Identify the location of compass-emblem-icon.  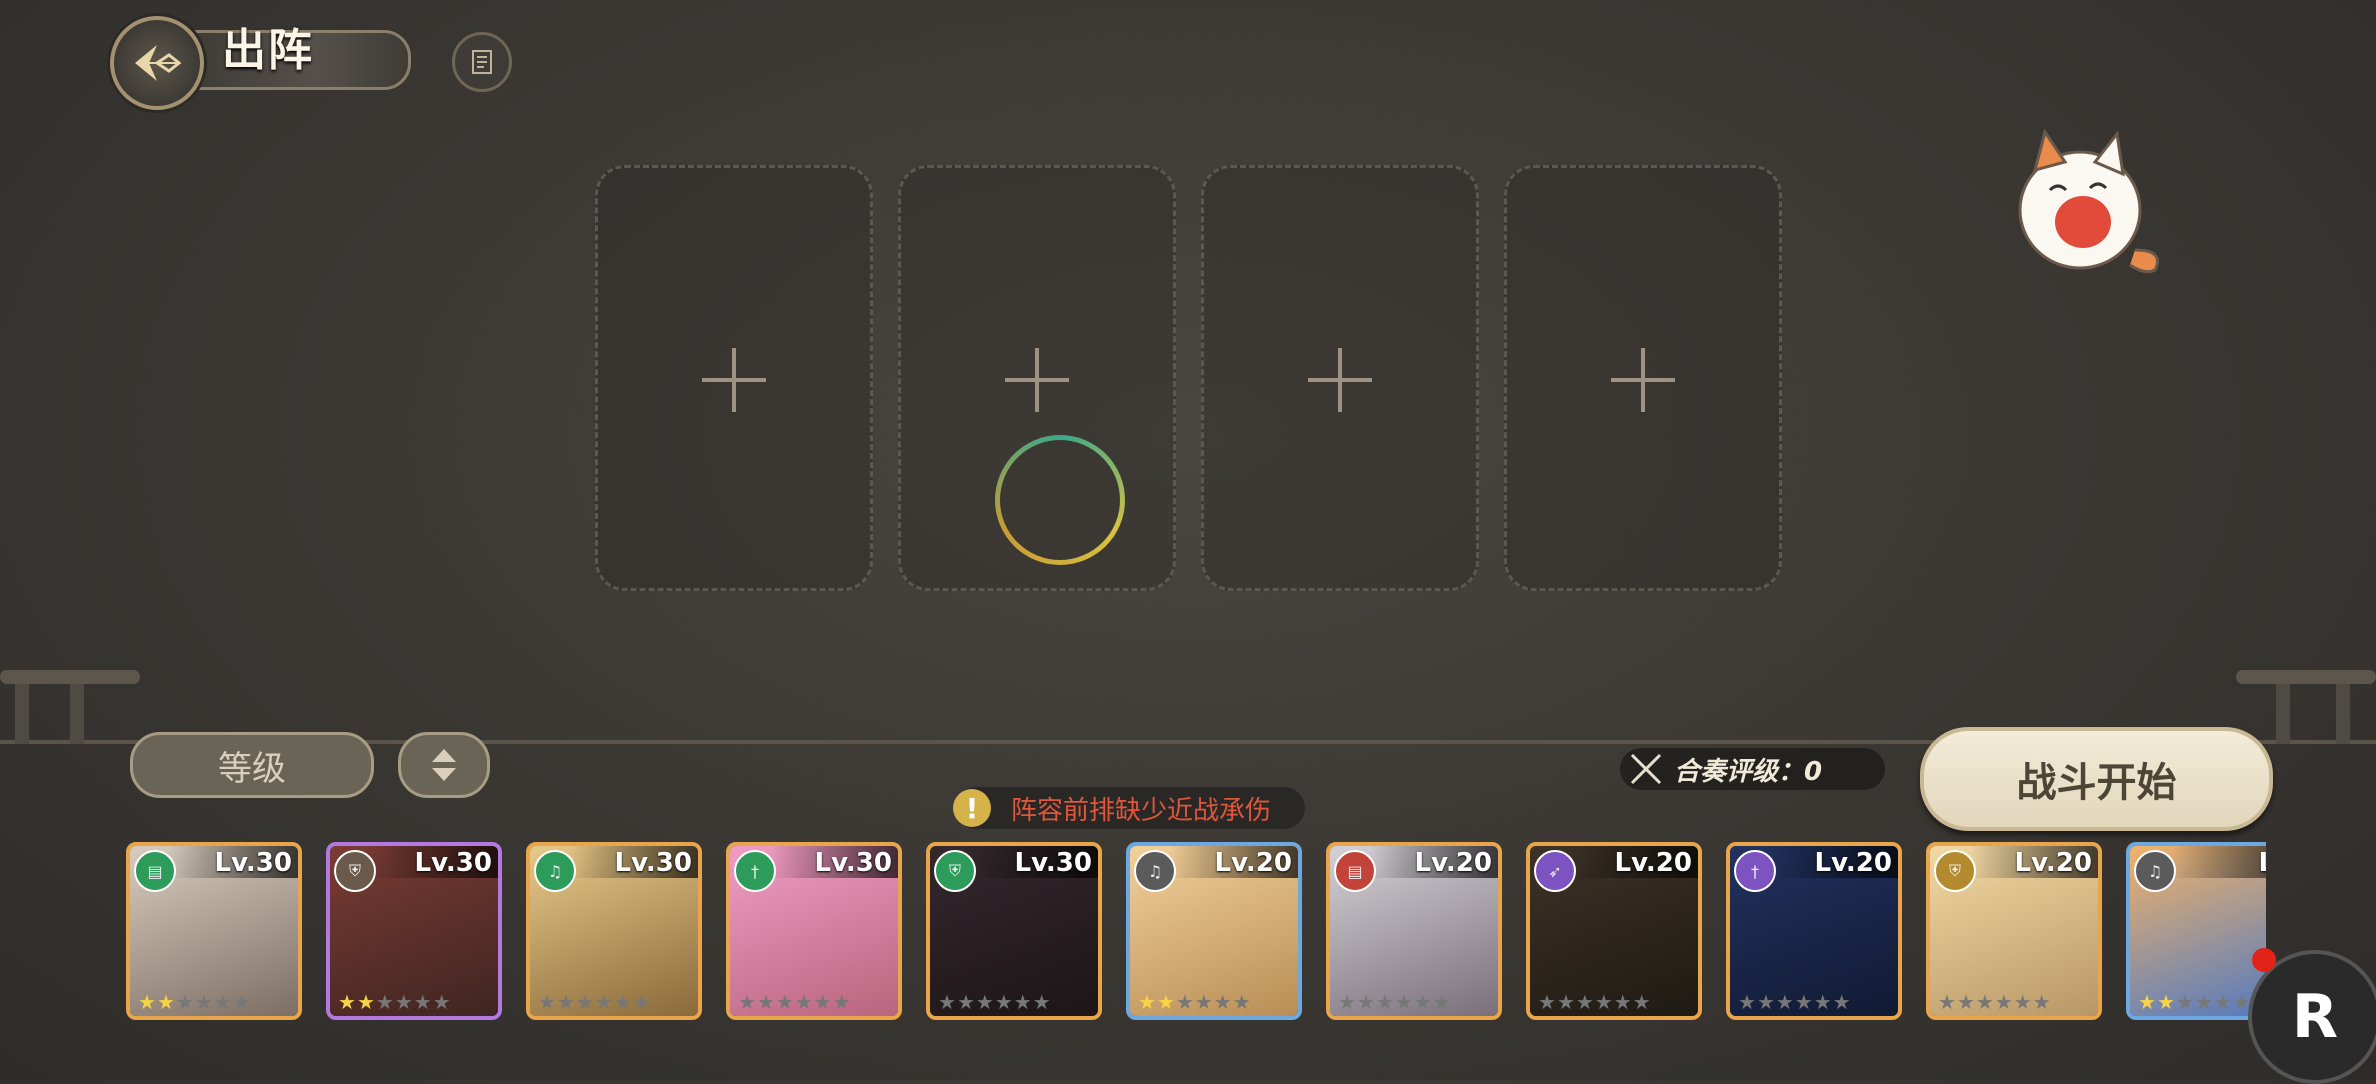
(158, 63).